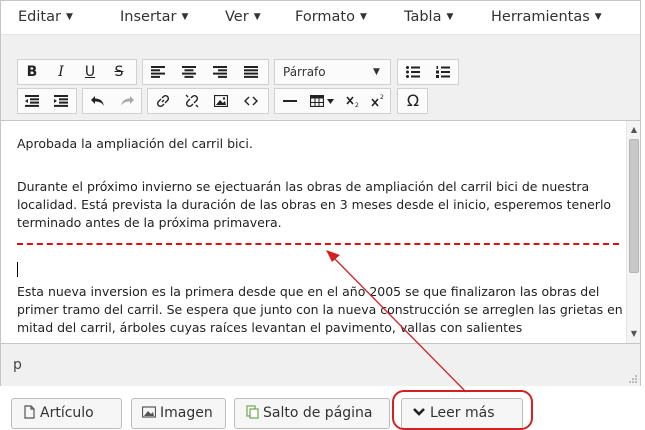 The height and width of the screenshot is (430, 645). What do you see at coordinates (318, 413) in the screenshot?
I see `button-label: Salto de página` at bounding box center [318, 413].